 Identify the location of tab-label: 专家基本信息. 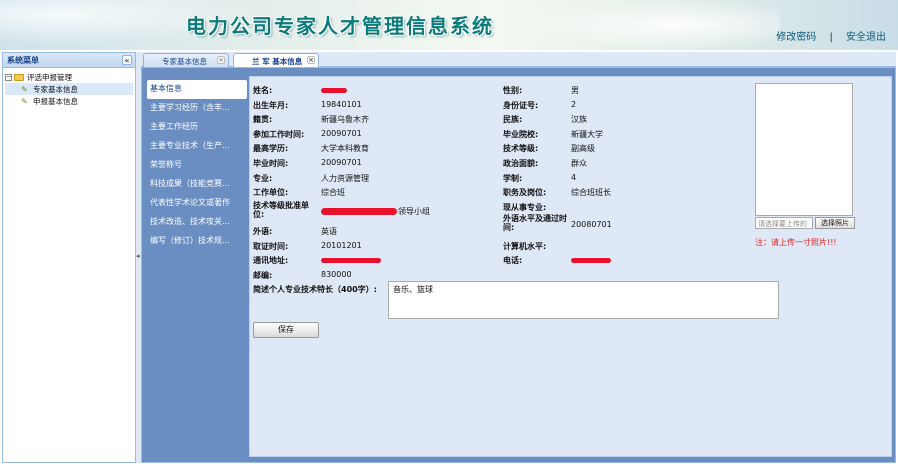
(184, 61).